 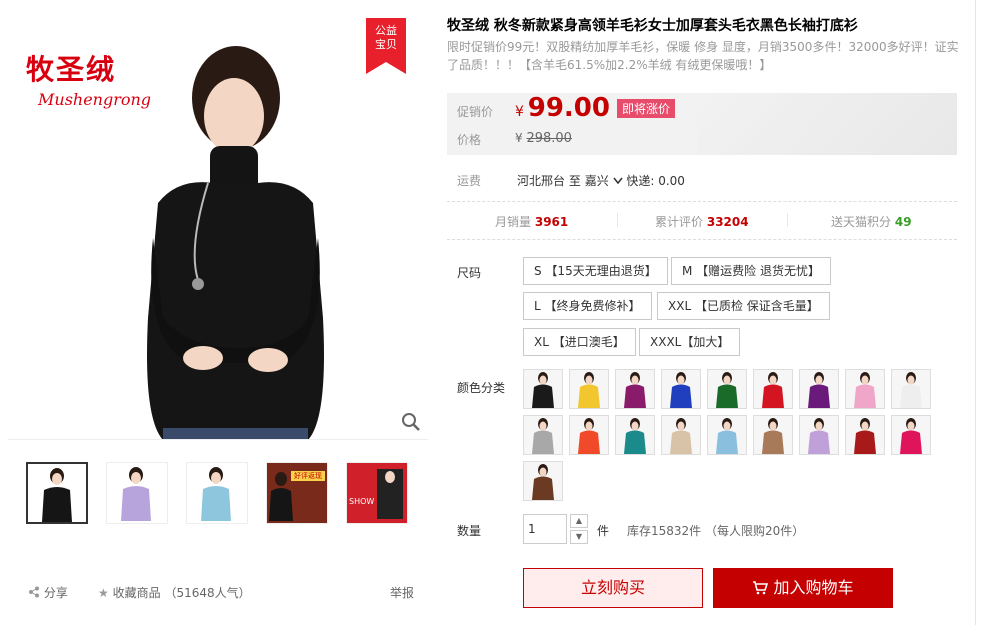 What do you see at coordinates (136, 593) in the screenshot?
I see `favorite-label: 收藏商品` at bounding box center [136, 593].